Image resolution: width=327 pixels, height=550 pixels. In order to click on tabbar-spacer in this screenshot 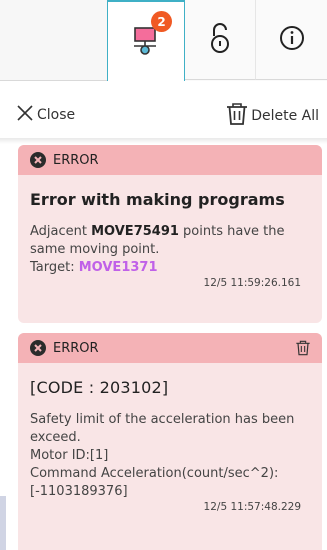, I will do `click(53, 40)`.